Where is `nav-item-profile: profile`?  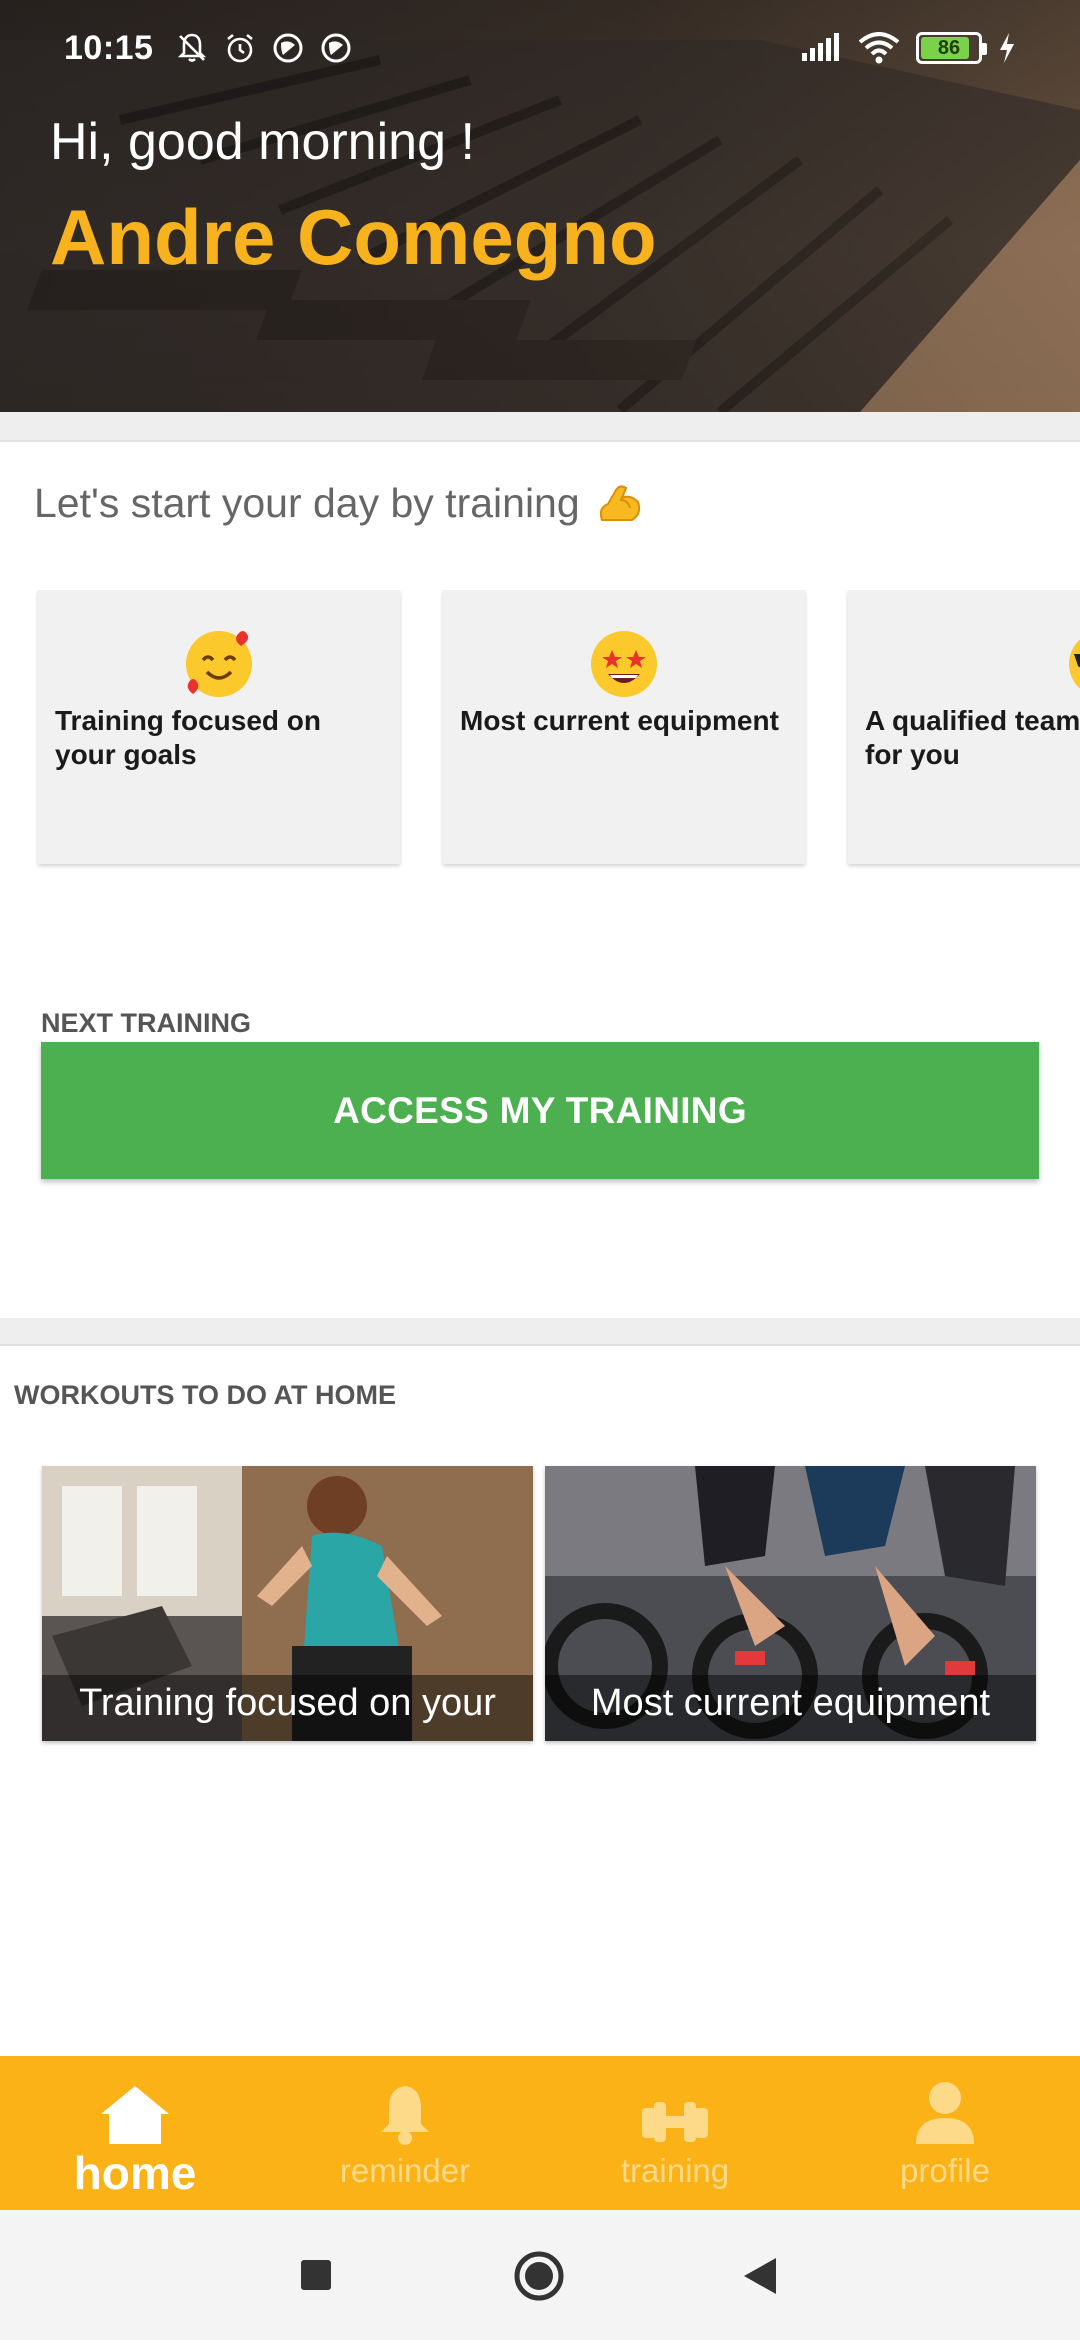 nav-item-profile: profile is located at coordinates (945, 2133).